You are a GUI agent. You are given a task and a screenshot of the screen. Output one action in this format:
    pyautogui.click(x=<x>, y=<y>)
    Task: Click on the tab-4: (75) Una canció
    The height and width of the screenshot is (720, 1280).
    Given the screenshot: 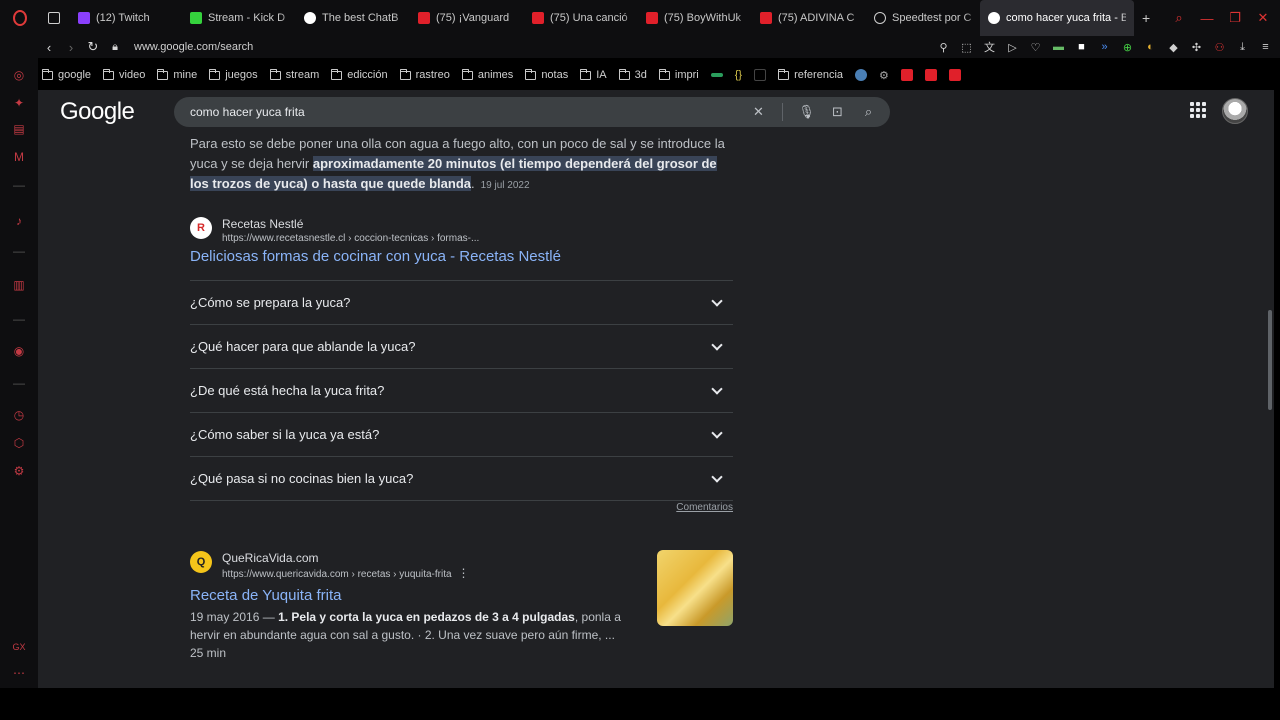 What is the action you would take?
    pyautogui.click(x=581, y=18)
    